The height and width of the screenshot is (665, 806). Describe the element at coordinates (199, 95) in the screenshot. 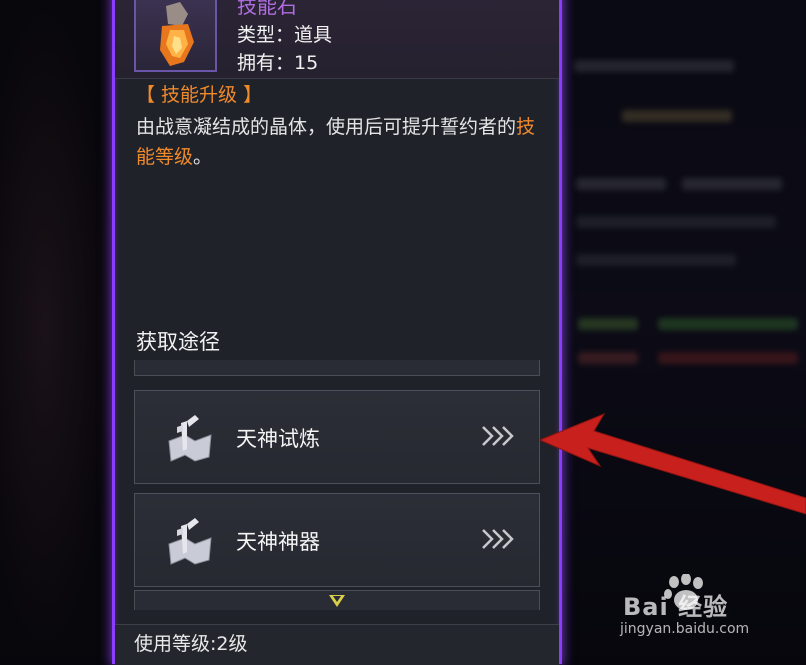

I see `section-tag: 【 技能升级 】` at that location.